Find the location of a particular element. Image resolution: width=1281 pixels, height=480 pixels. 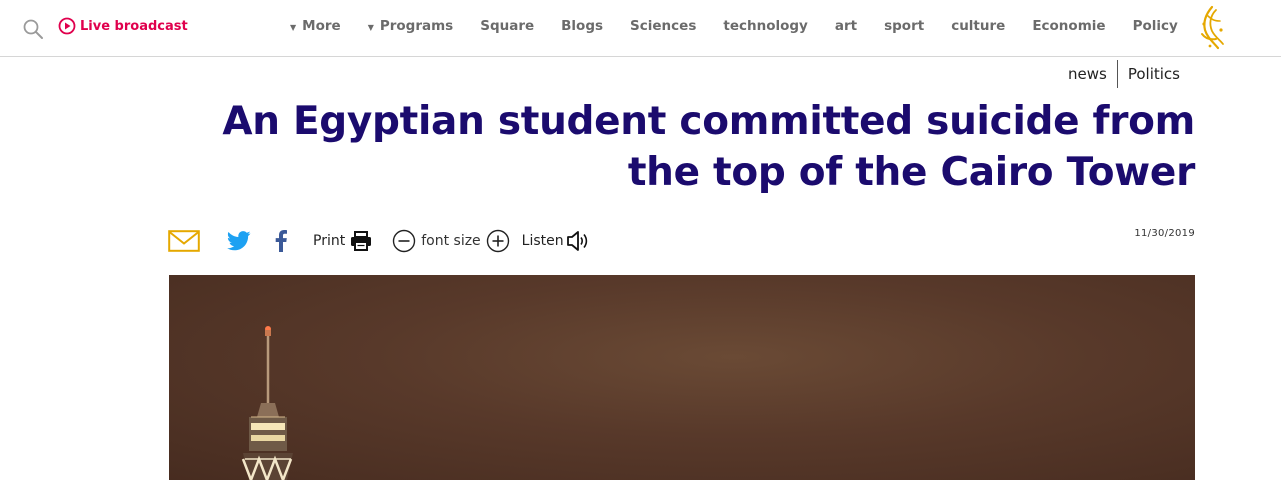

nav-item-label: More is located at coordinates (321, 26).